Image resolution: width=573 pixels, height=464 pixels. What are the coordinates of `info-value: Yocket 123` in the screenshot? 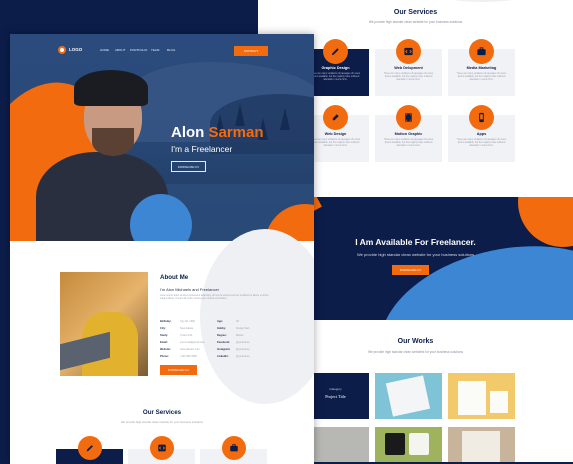 It's located at (186, 335).